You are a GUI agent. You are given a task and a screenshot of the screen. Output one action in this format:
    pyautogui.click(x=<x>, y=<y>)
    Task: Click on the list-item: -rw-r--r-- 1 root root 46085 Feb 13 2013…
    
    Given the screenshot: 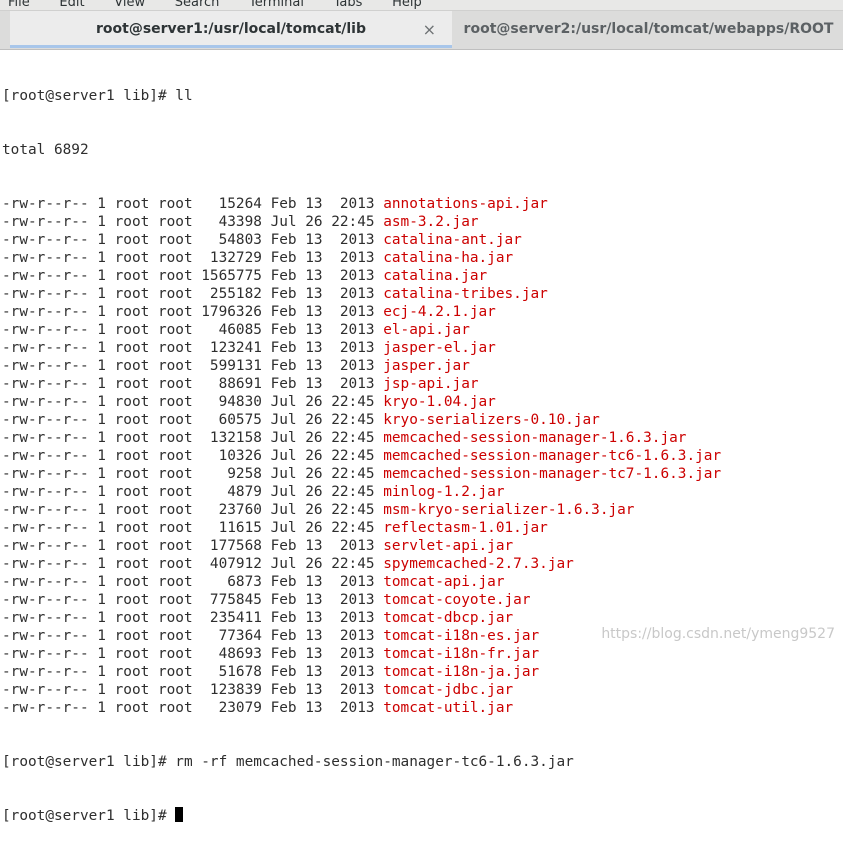 What is the action you would take?
    pyautogui.click(x=422, y=330)
    